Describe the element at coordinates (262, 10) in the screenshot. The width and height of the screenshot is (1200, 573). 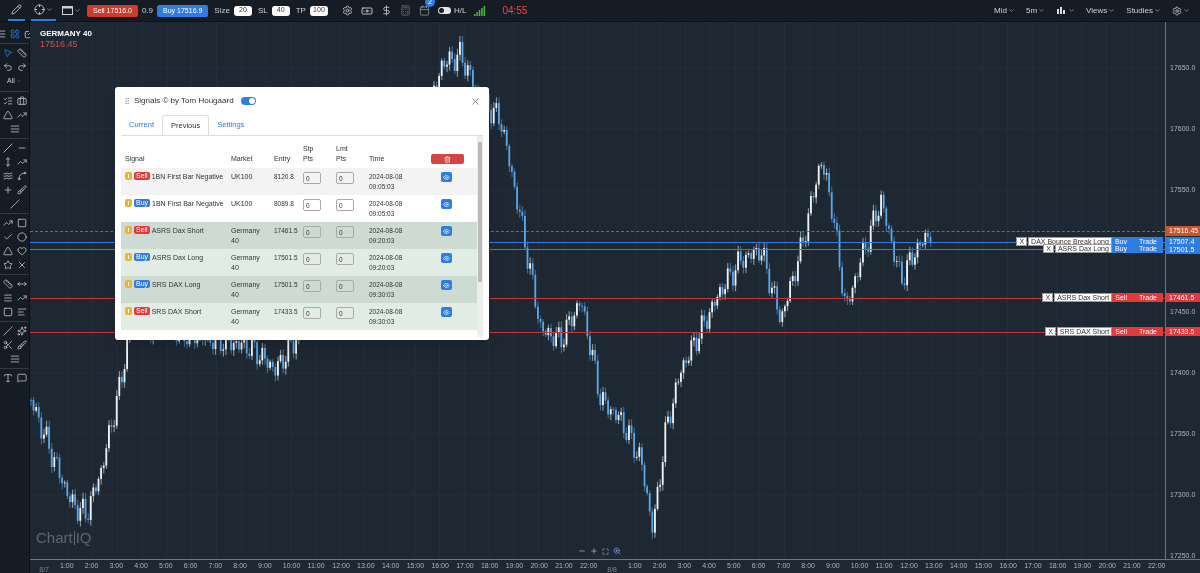
I see `field-label: SL` at that location.